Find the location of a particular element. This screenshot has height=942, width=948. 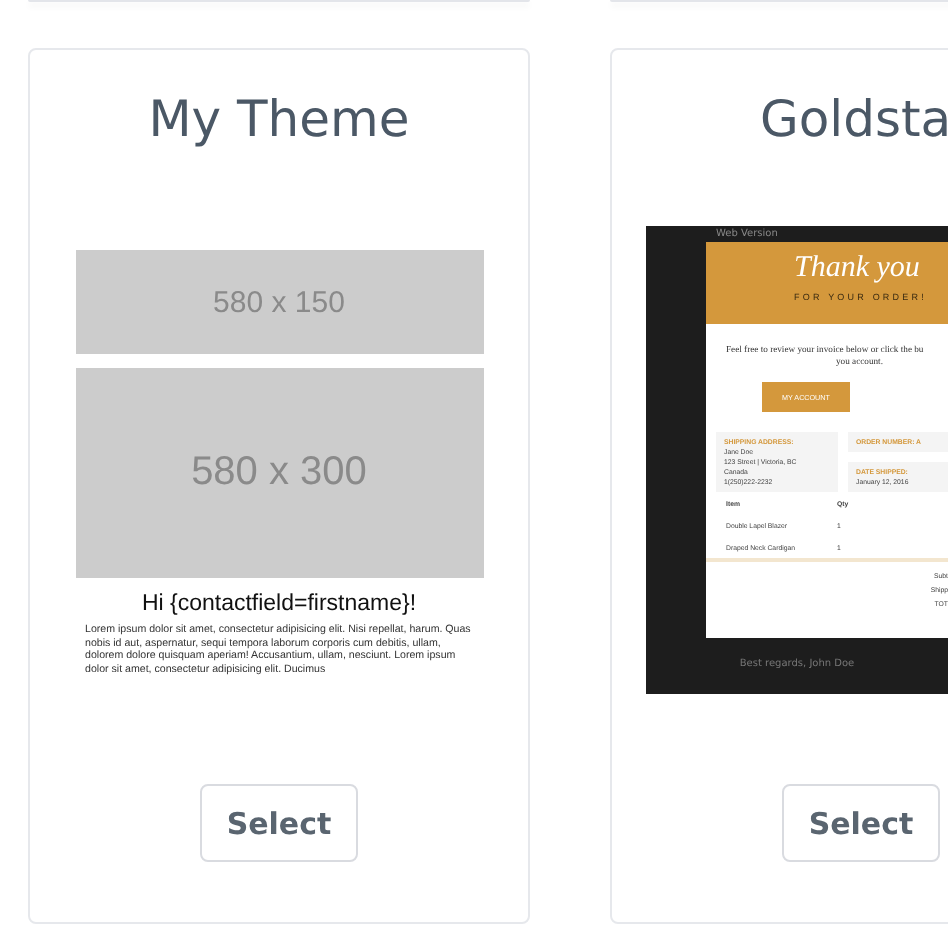

theme-title: Goldsta is located at coordinates (854, 121).